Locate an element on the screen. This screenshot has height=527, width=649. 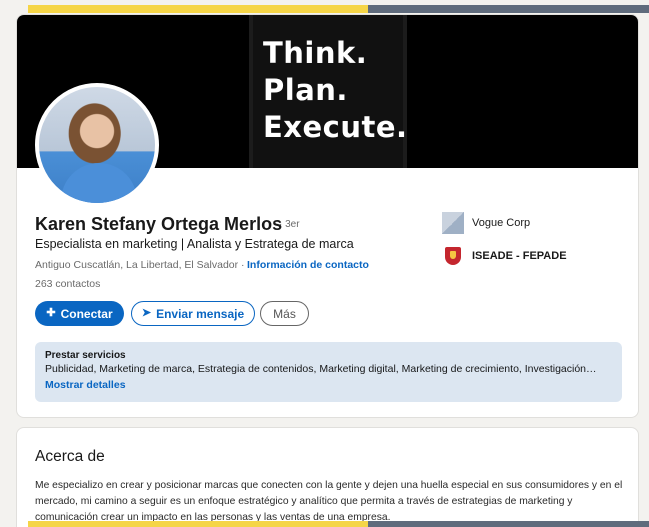
send-message-button-label: Enviar mensaje is located at coordinates (200, 313).